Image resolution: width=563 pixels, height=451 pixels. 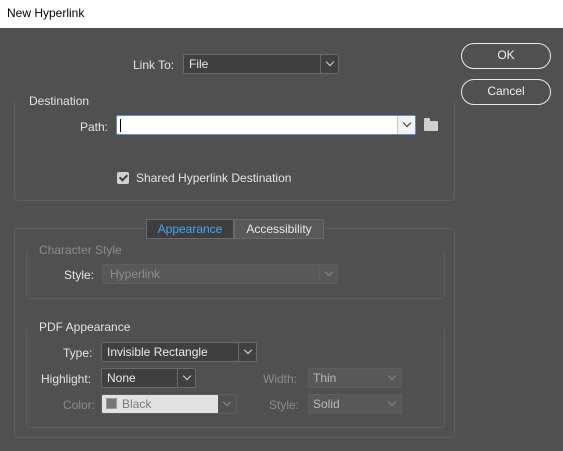 I want to click on border-style-chevron-icon, so click(x=392, y=404).